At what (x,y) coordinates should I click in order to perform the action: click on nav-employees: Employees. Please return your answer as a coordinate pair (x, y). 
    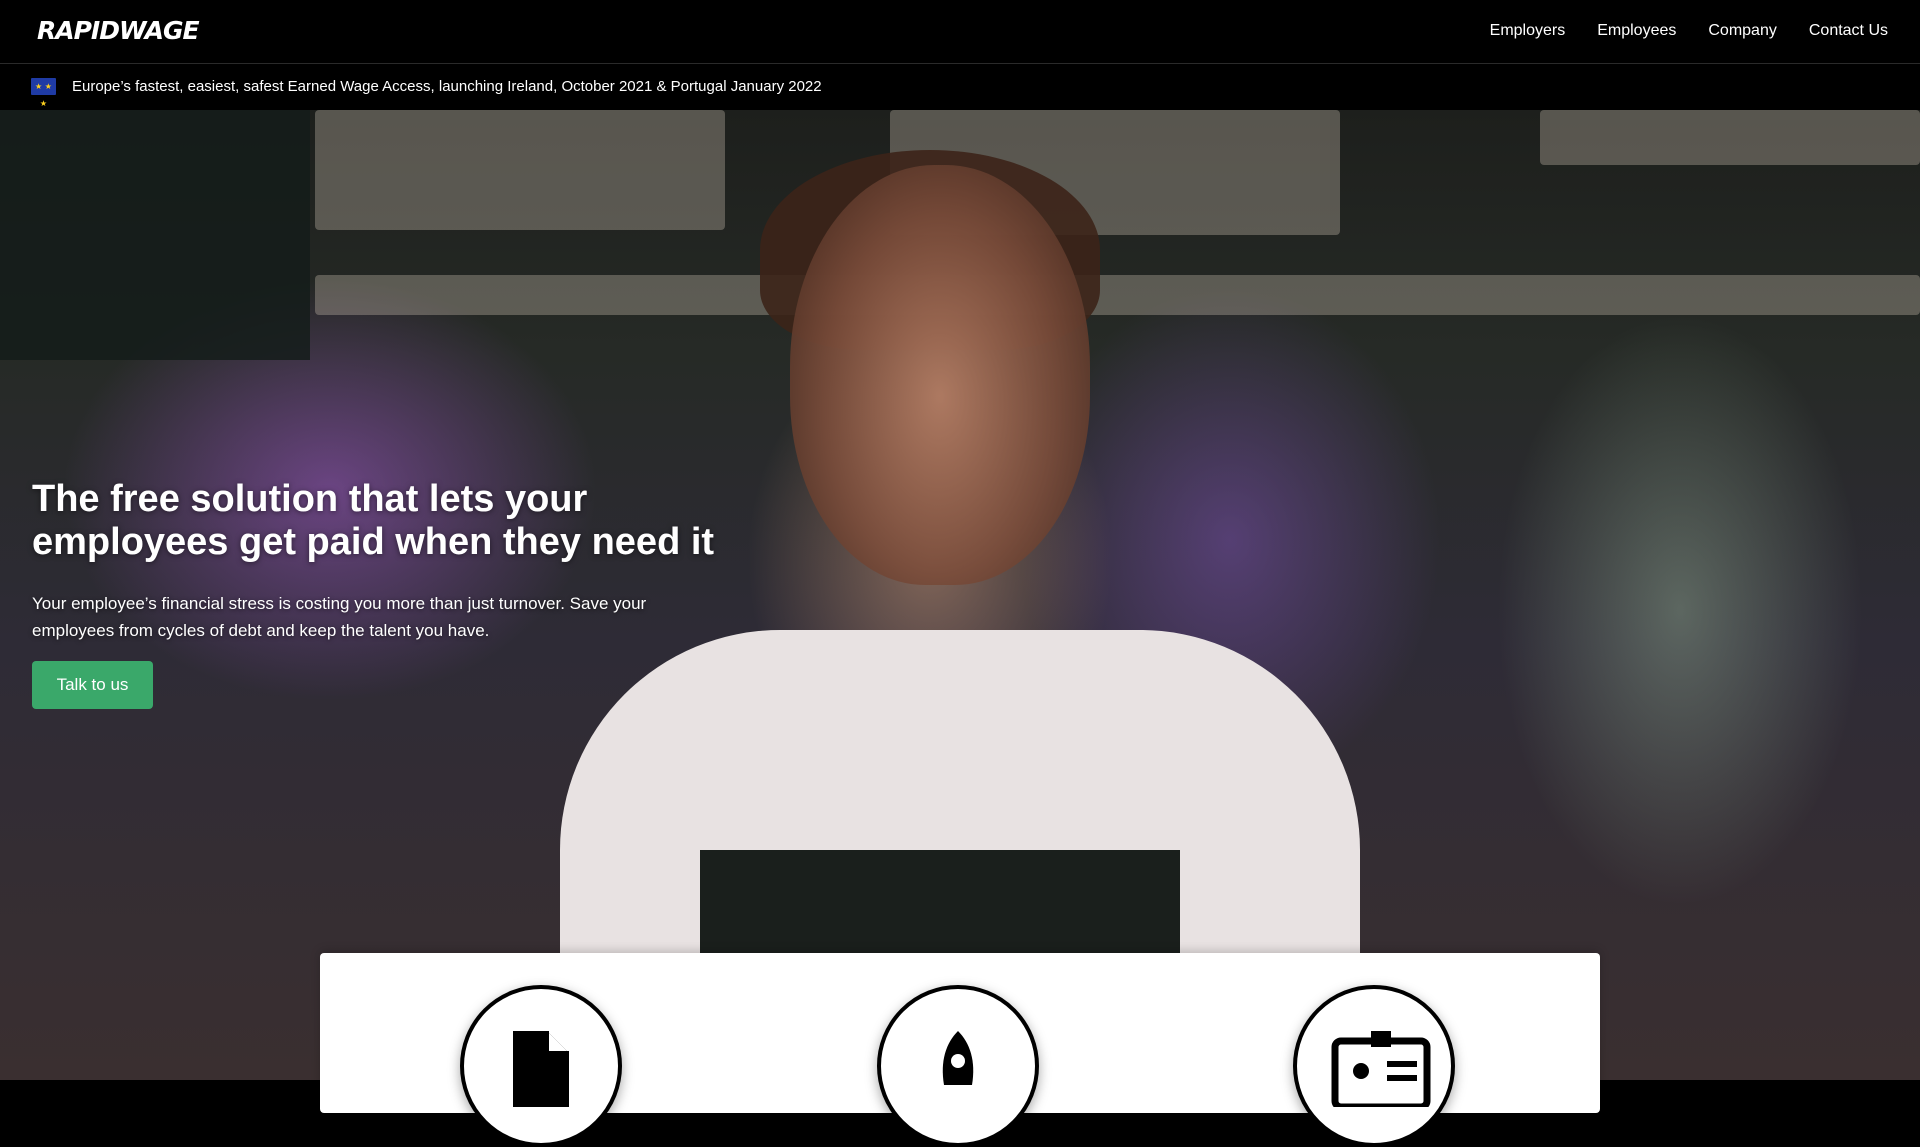
    Looking at the image, I should click on (1636, 31).